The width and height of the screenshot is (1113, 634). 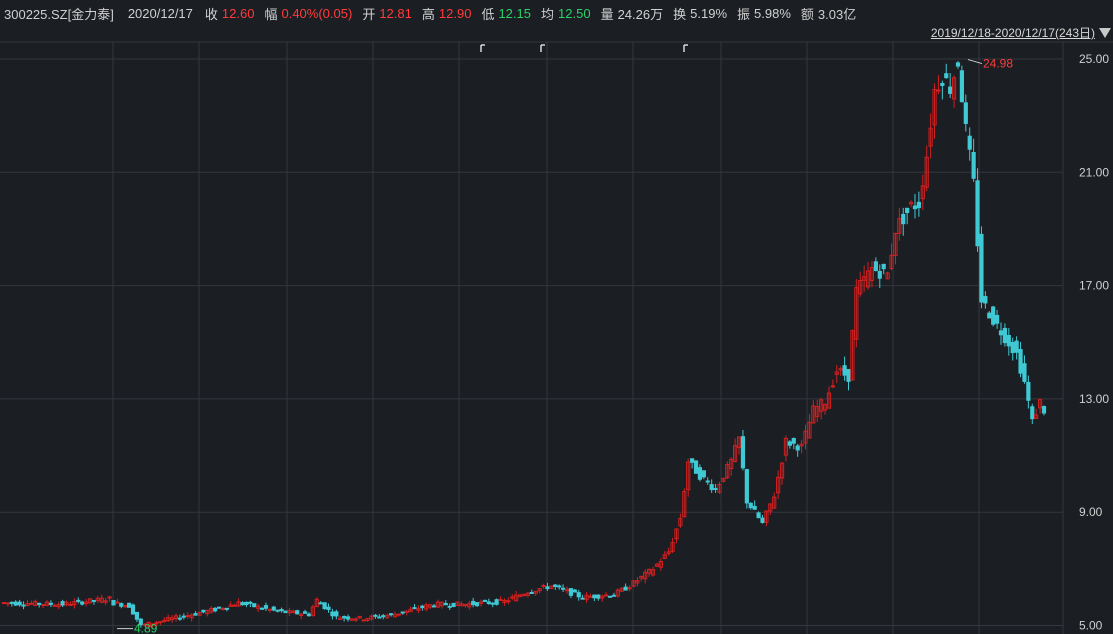 What do you see at coordinates (1105, 33) in the screenshot?
I see `dropdown-arrow-icon` at bounding box center [1105, 33].